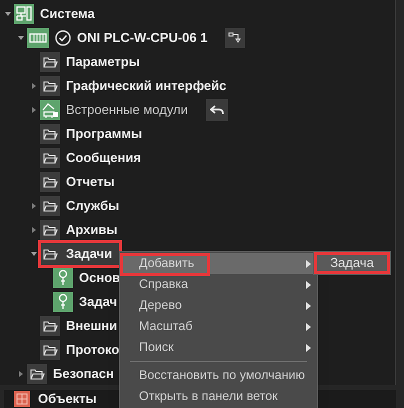 The width and height of the screenshot is (404, 408). Describe the element at coordinates (352, 263) in the screenshot. I see `menu-item: Задача` at that location.